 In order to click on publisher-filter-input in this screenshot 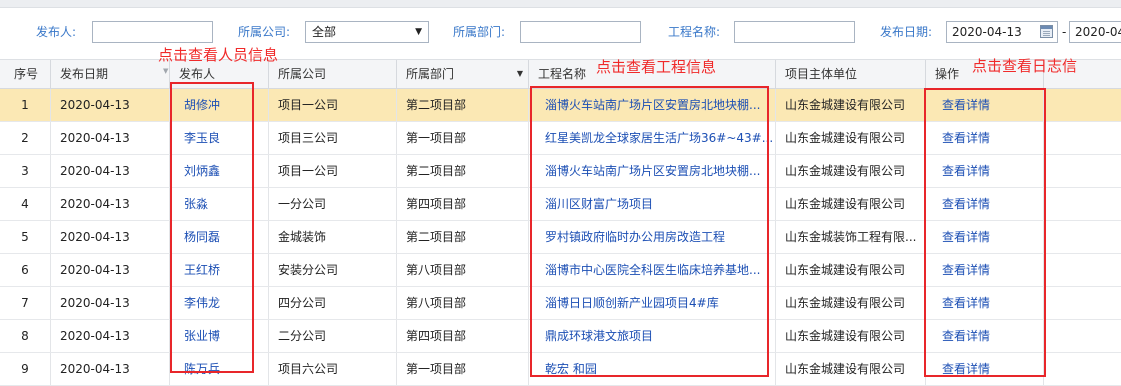, I will do `click(152, 32)`.